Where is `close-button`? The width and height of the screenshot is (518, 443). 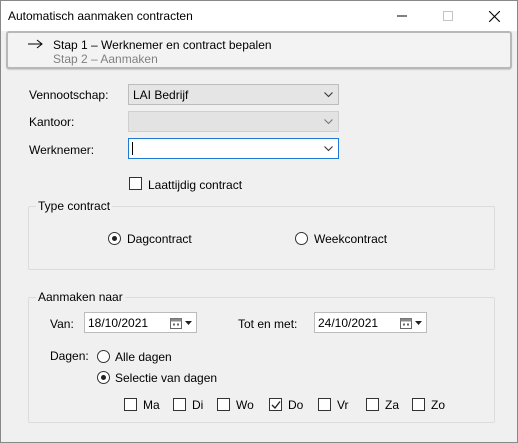 close-button is located at coordinates (494, 16).